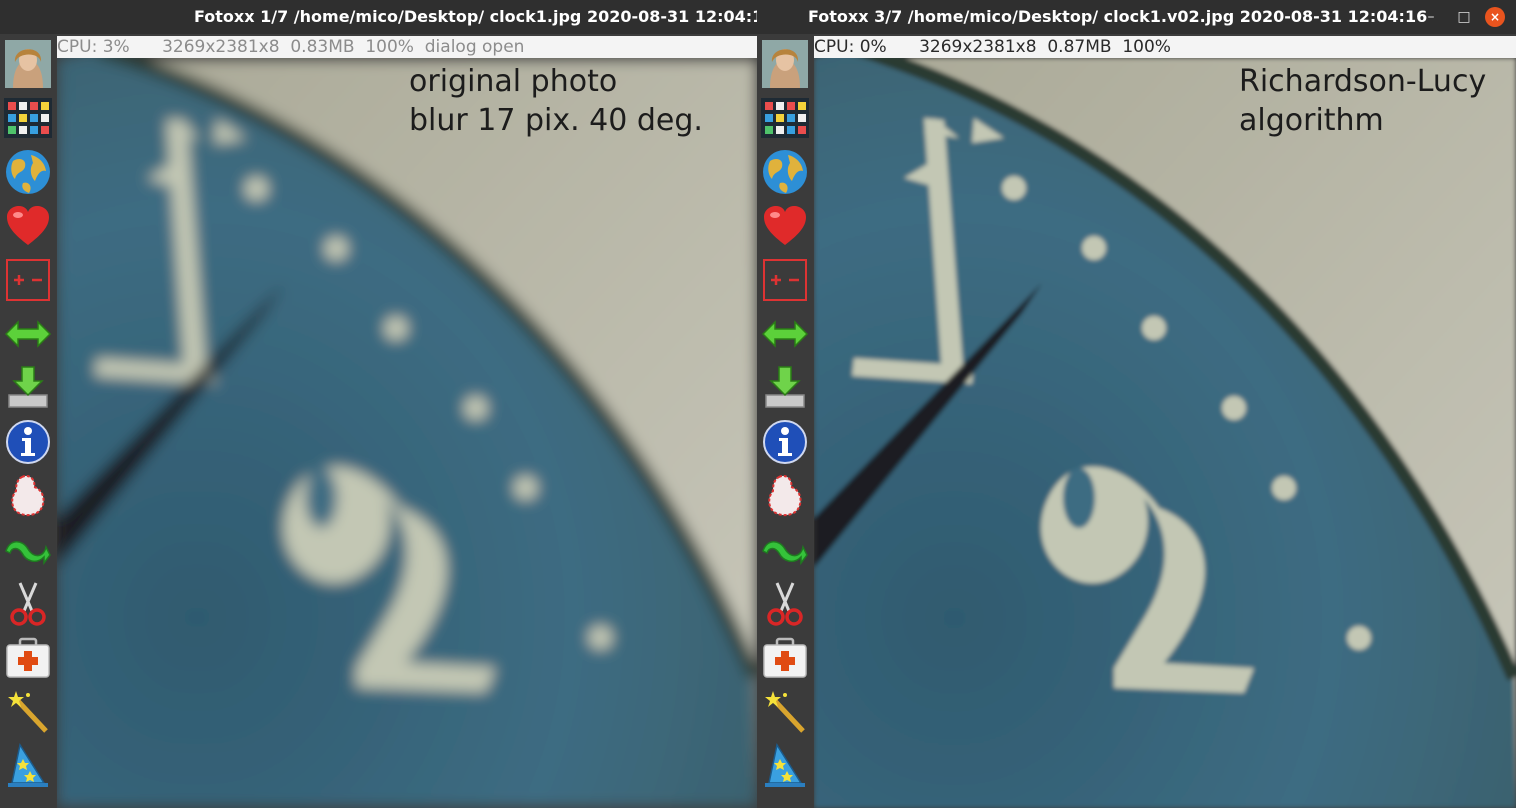 The height and width of the screenshot is (808, 1516). What do you see at coordinates (1363, 81) in the screenshot?
I see `caption-line-1: Richardson-Lucy` at bounding box center [1363, 81].